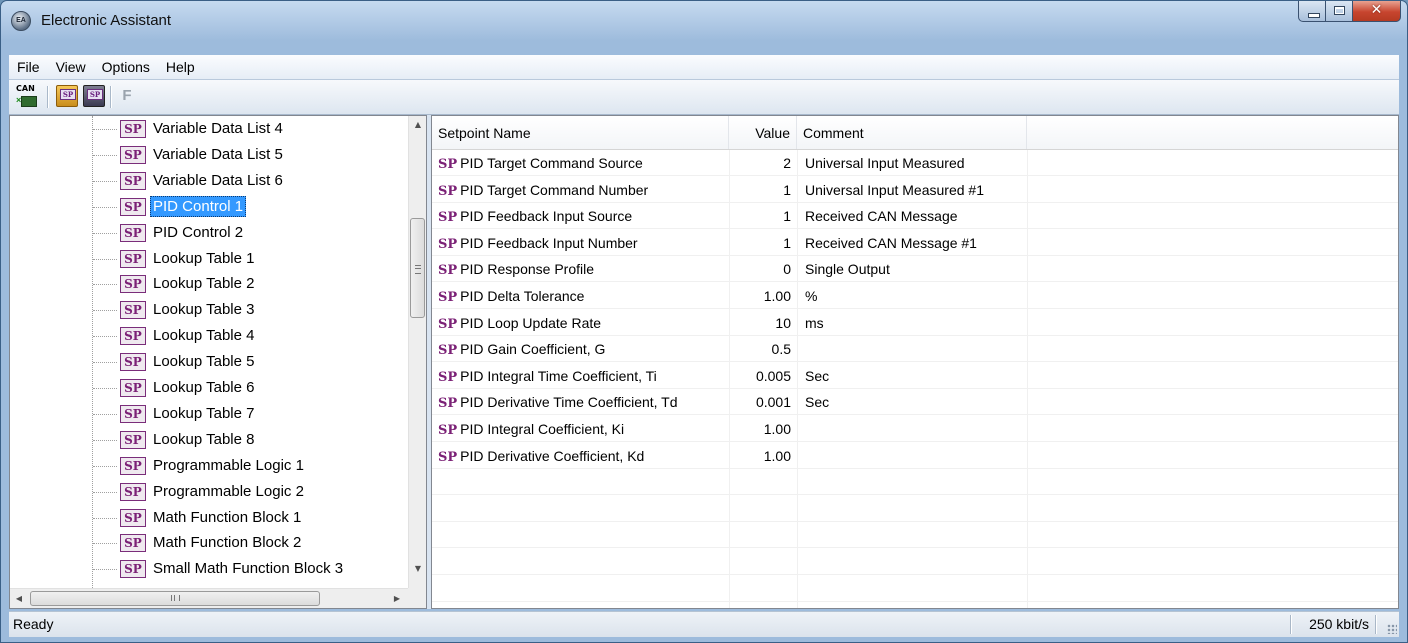  What do you see at coordinates (227, 542) in the screenshot?
I see `tree-item-label: Math Function Block 2` at bounding box center [227, 542].